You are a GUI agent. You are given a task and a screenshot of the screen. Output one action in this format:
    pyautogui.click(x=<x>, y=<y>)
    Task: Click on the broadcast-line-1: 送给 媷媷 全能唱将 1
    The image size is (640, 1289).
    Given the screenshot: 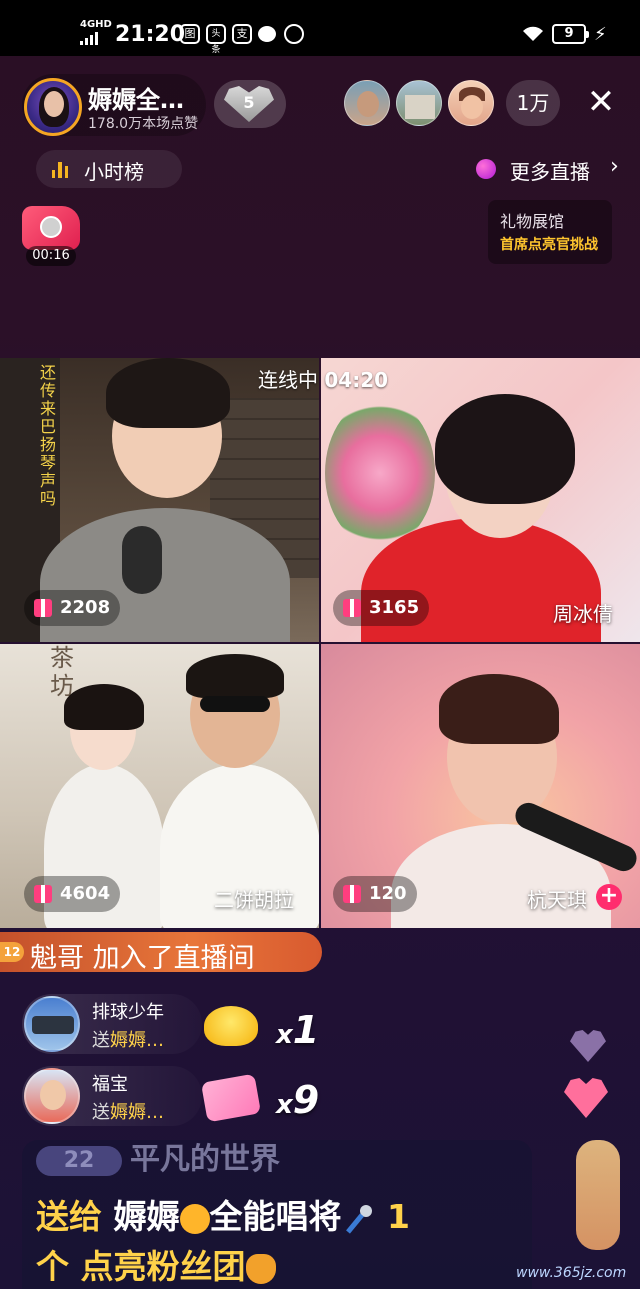 What is the action you would take?
    pyautogui.click(x=223, y=1216)
    